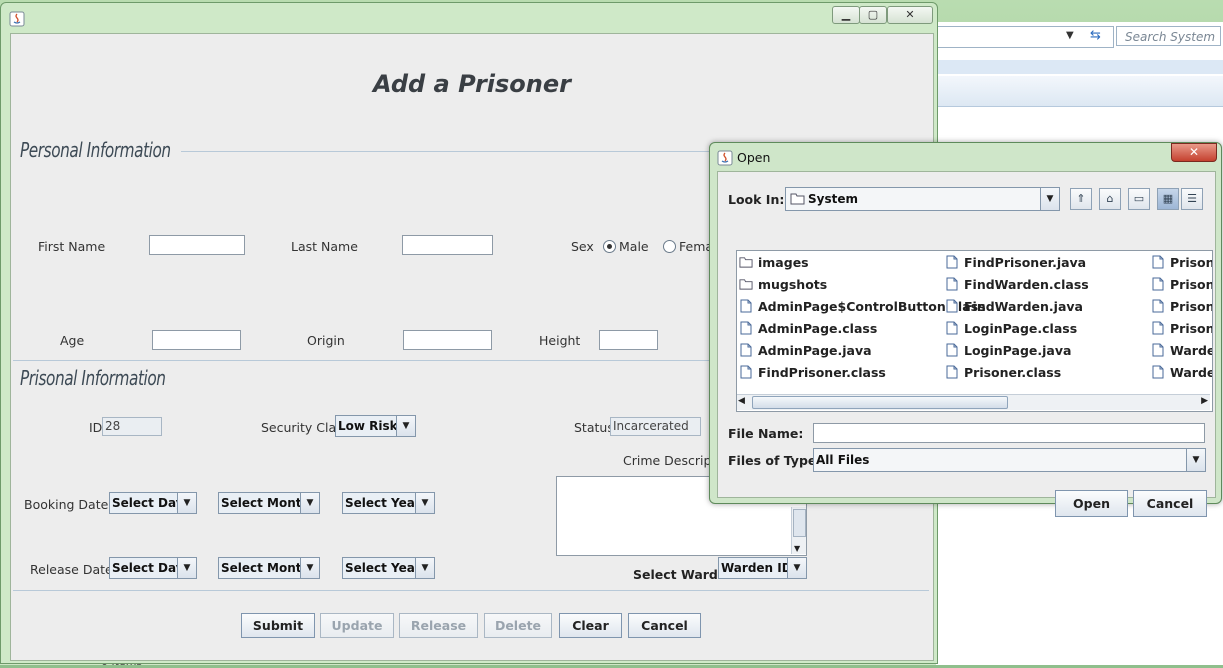 The image size is (1223, 668). Describe the element at coordinates (922, 199) in the screenshot. I see `look-in-select: System ▼` at that location.